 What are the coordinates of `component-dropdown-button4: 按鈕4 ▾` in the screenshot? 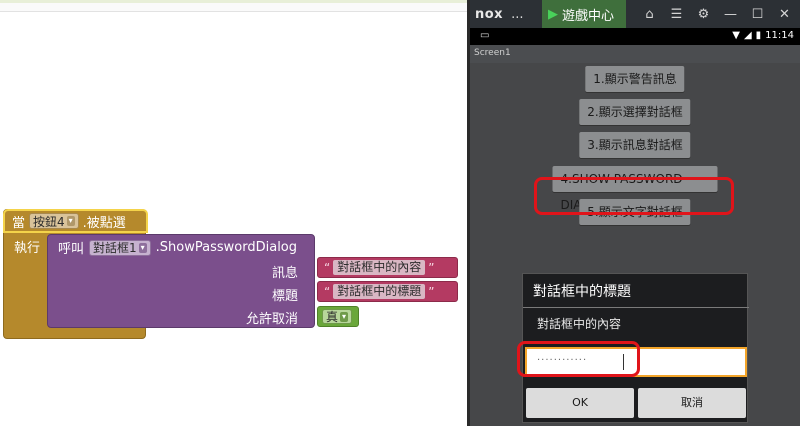 It's located at (54, 221).